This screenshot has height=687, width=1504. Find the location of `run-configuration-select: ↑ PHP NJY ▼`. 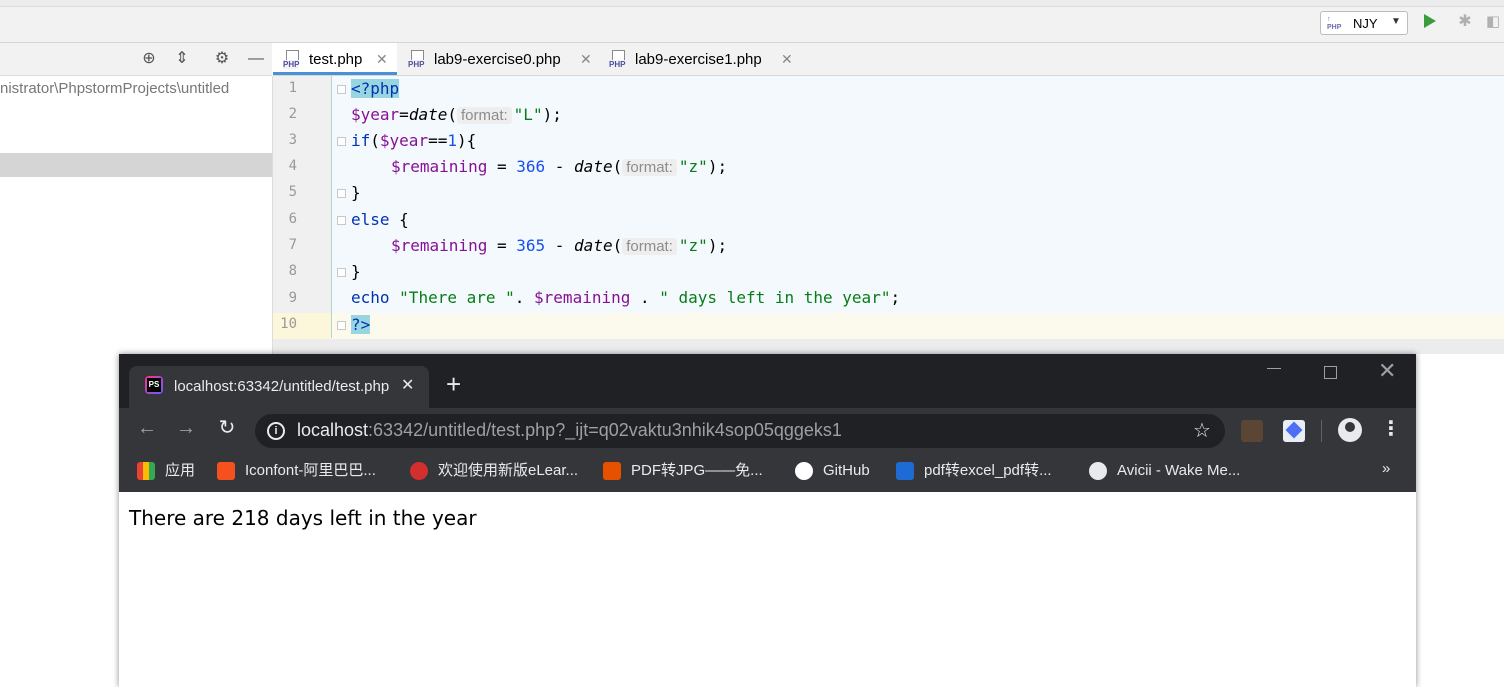

run-configuration-select: ↑ PHP NJY ▼ is located at coordinates (1364, 23).